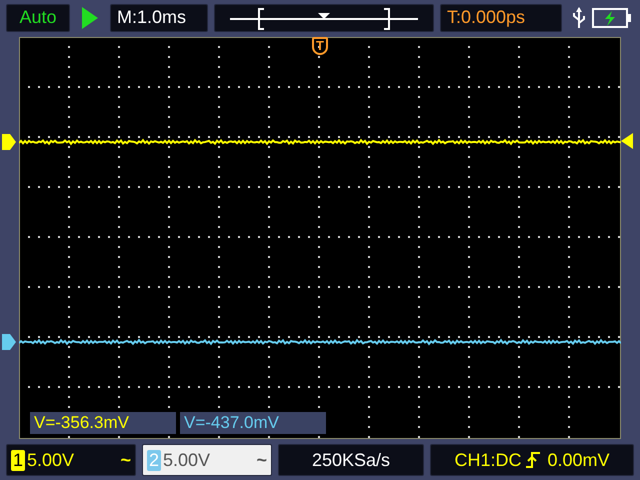 The image size is (640, 480). Describe the element at coordinates (103, 423) in the screenshot. I see `voltage-measurement: V=-356.3mV` at that location.